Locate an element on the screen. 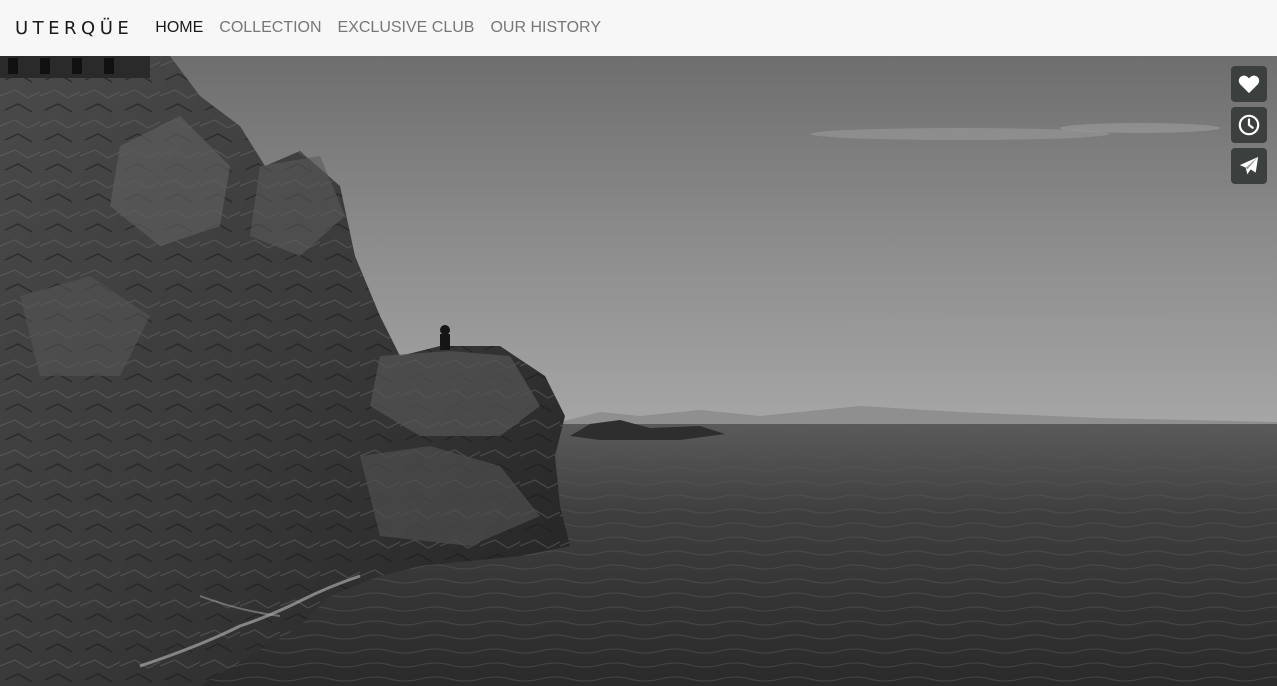  nav-our-history: OUR HISTORY is located at coordinates (545, 28).